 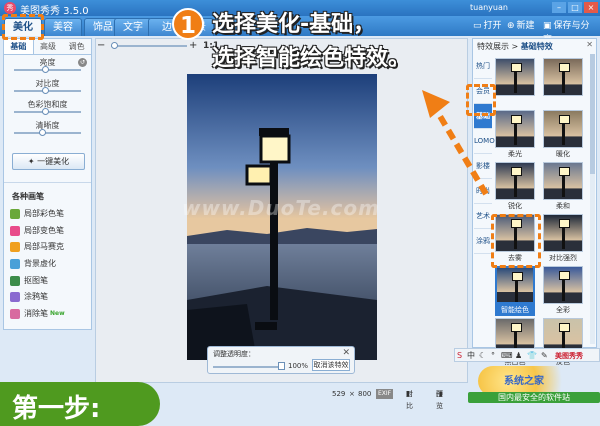 I want to click on tutorial-callout: 1 选择美化-基础， 选择智能绘色特效。, so click(x=320, y=39).